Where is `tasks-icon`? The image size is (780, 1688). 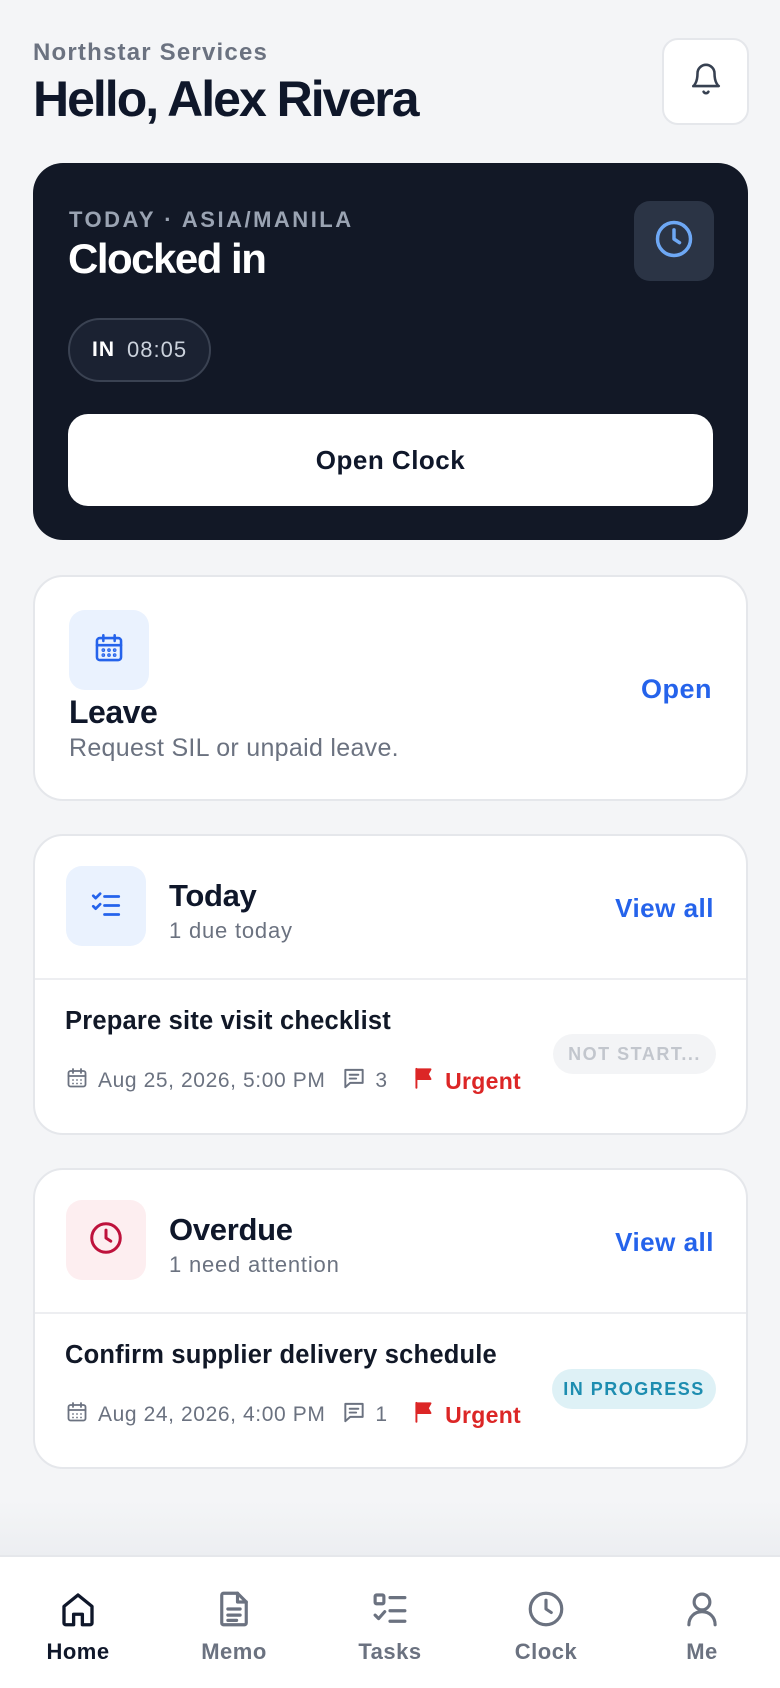 tasks-icon is located at coordinates (390, 1609).